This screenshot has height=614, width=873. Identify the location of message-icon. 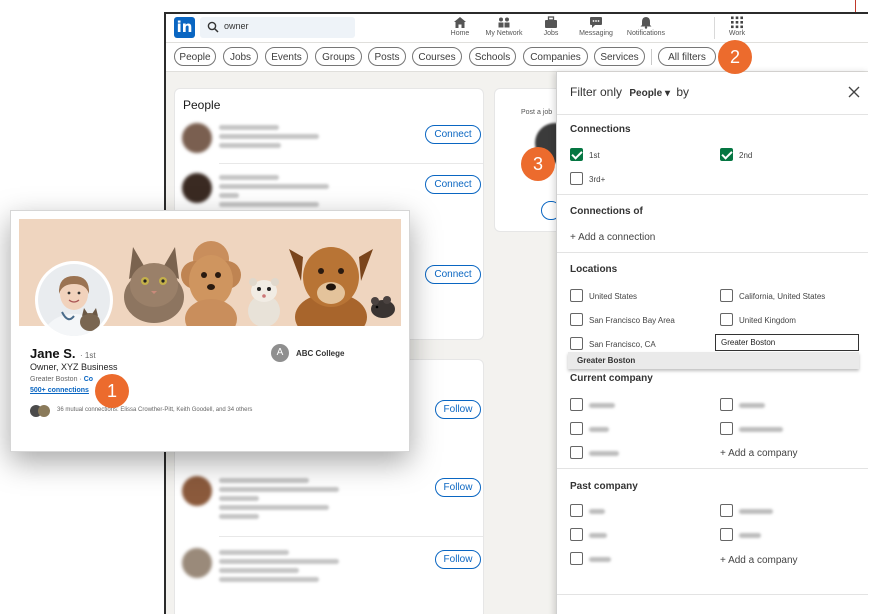
(596, 22).